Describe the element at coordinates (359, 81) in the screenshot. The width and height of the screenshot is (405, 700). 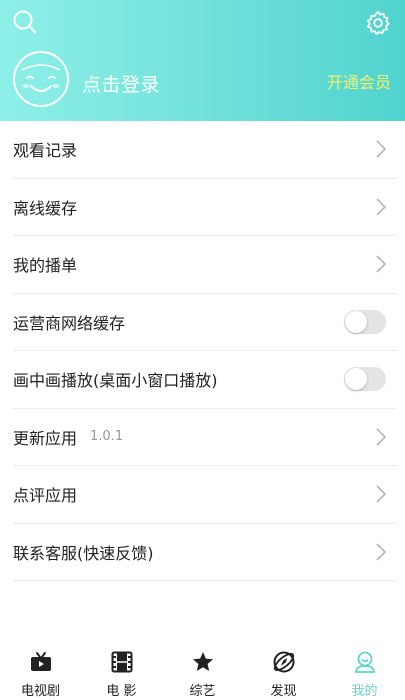
I see `vip-link: 开通会员` at that location.